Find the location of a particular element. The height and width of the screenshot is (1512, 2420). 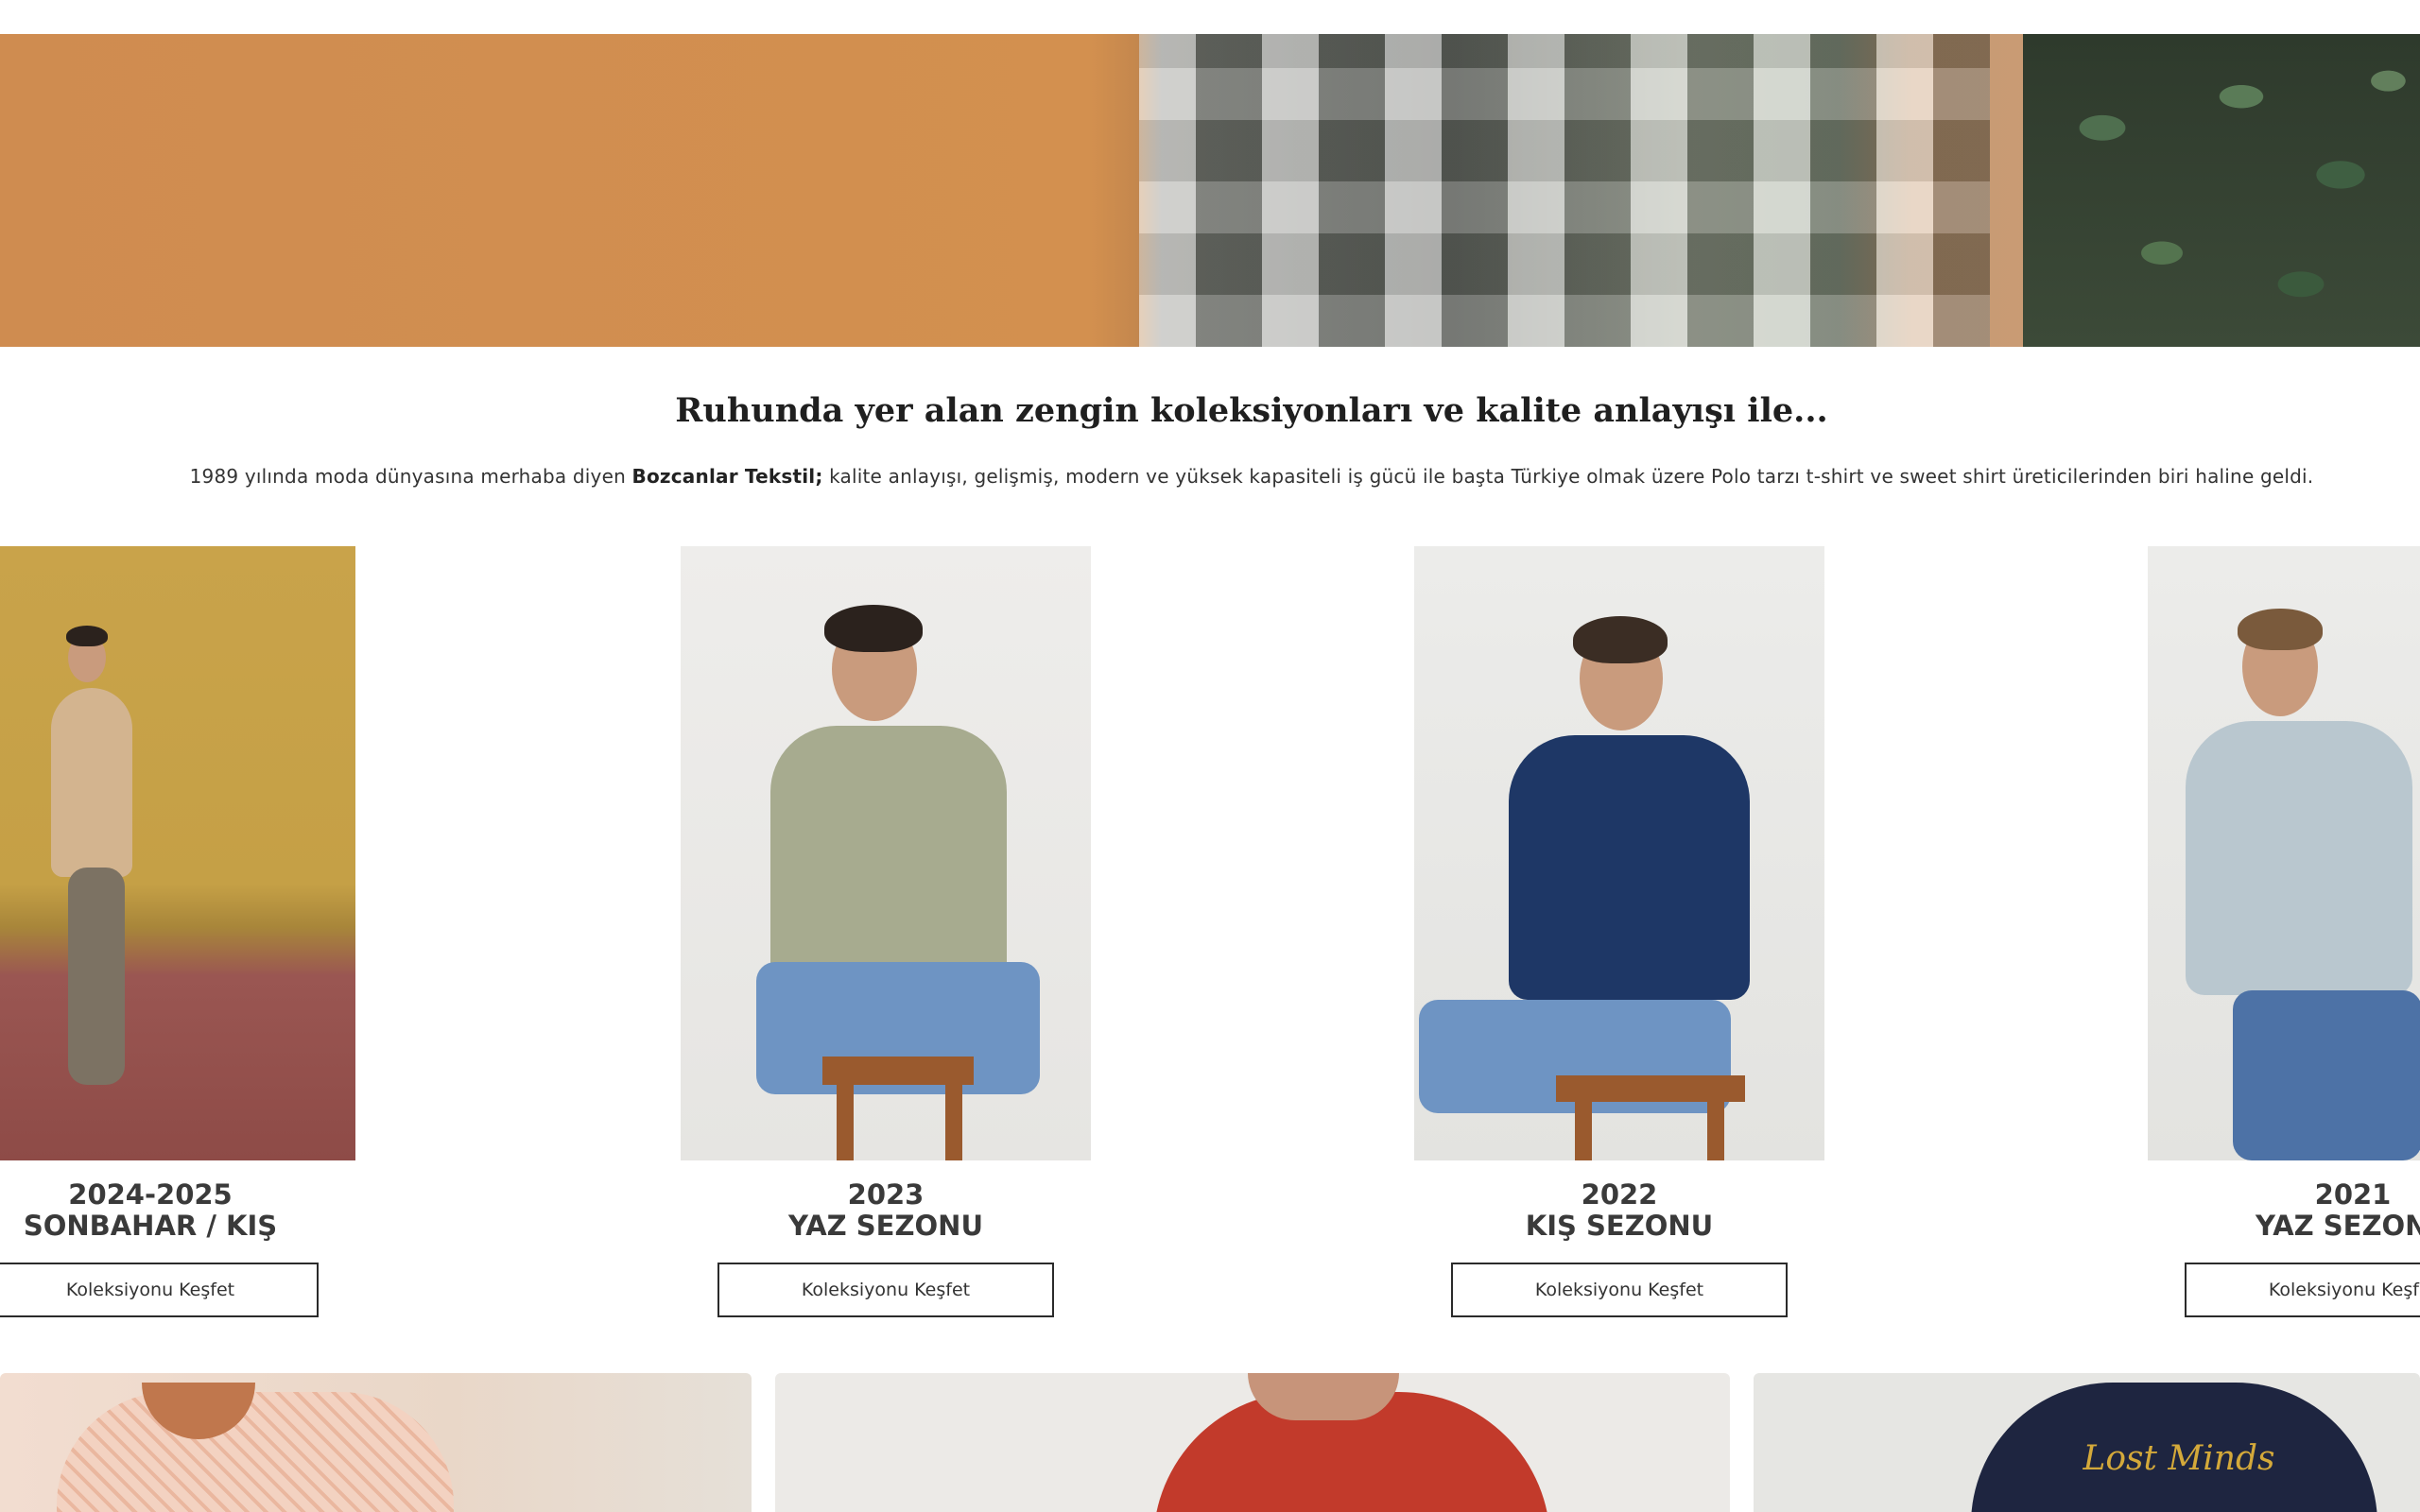

collection-image-2023 is located at coordinates (886, 853).